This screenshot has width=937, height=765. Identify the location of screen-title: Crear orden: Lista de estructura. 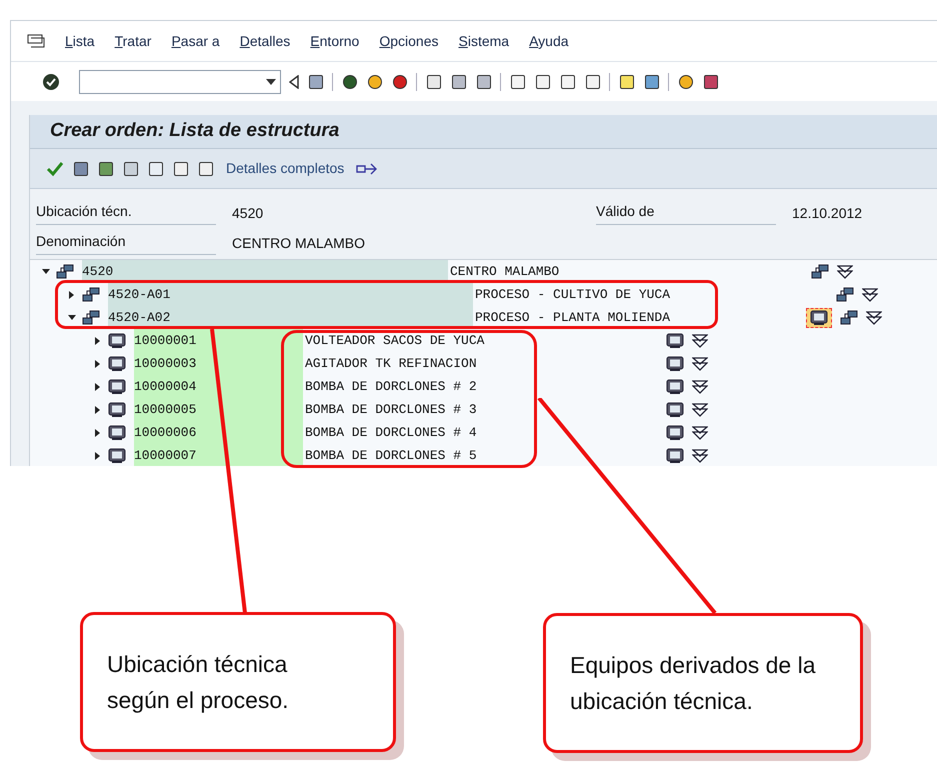
(195, 131).